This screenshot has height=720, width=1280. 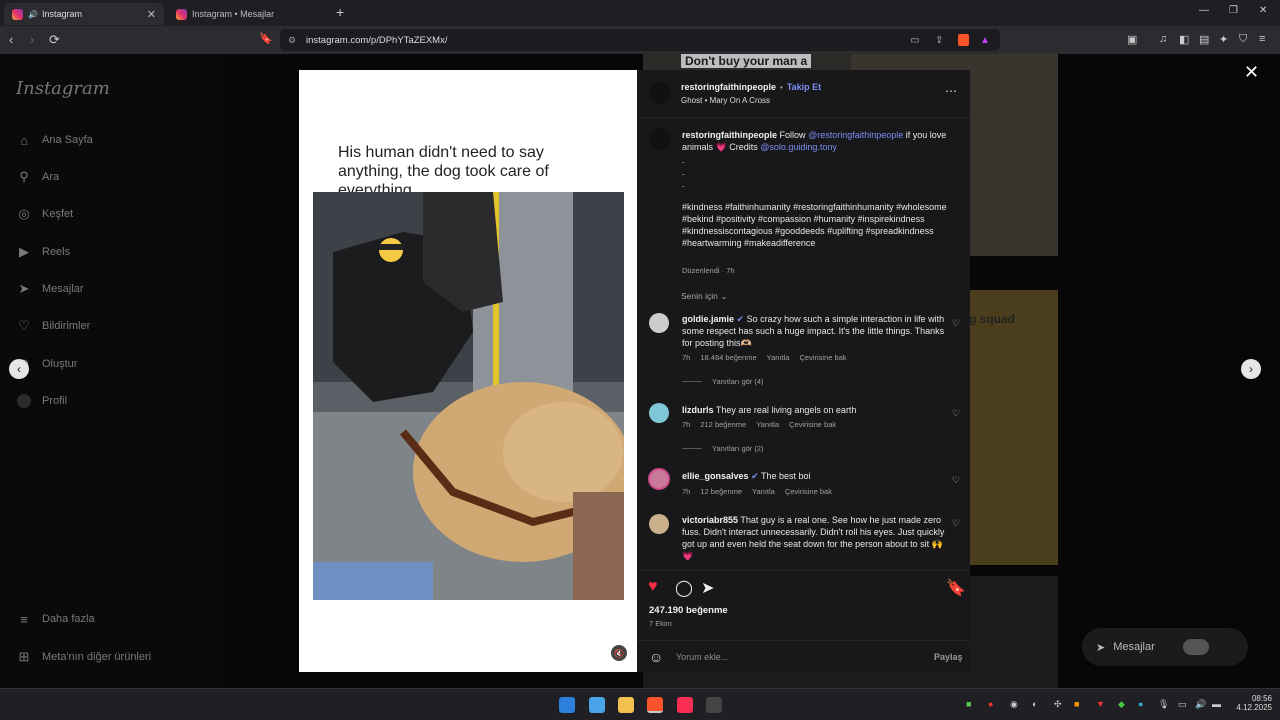 What do you see at coordinates (723, 381) in the screenshot?
I see `view-replies-button: Yanıtları gör (4)` at bounding box center [723, 381].